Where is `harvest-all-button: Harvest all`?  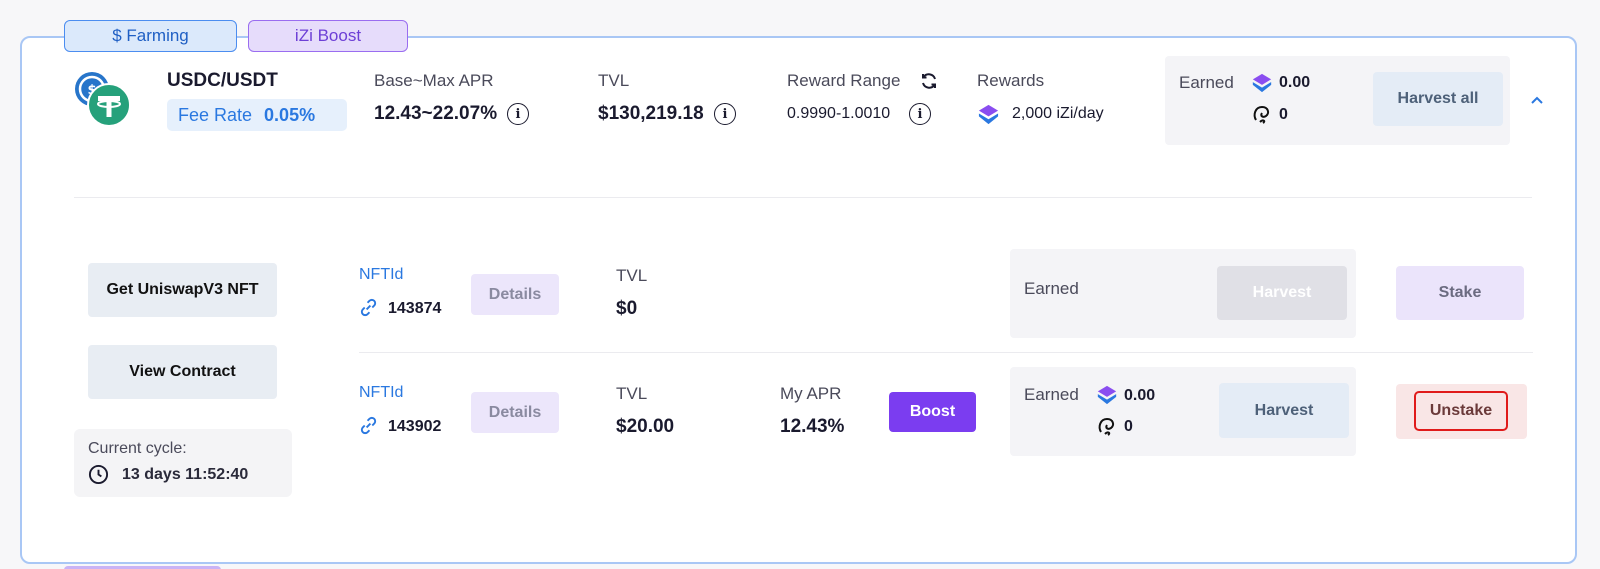 harvest-all-button: Harvest all is located at coordinates (1438, 99).